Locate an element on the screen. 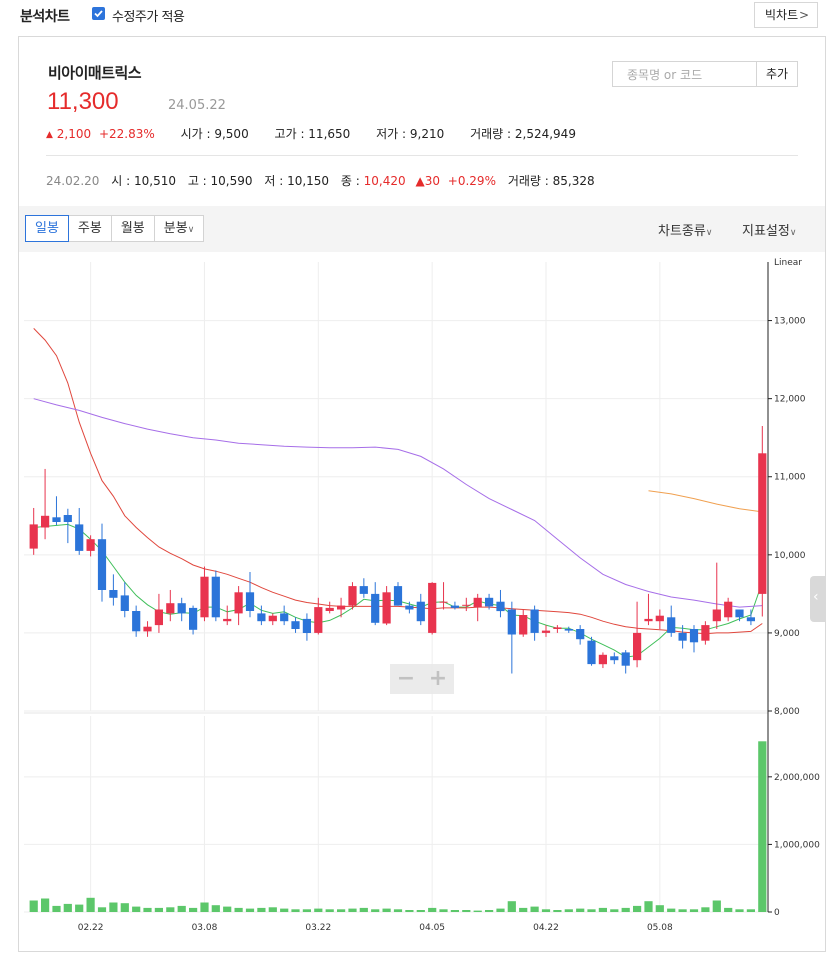 The image size is (828, 958). date-tick-label: 02.22 is located at coordinates (91, 928).